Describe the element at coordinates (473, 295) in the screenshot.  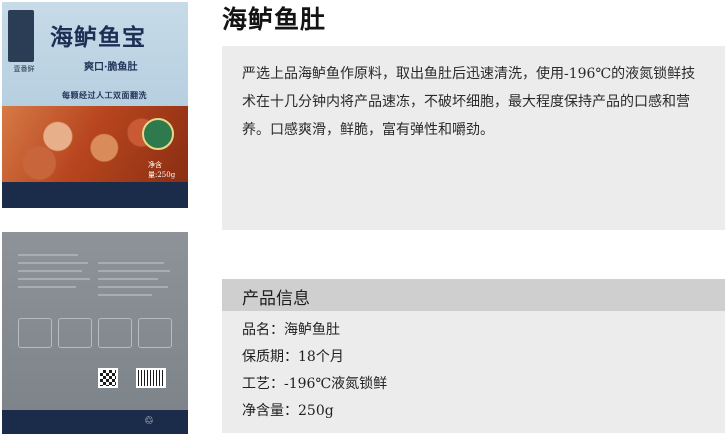
I see `info-heading: 产品信息` at that location.